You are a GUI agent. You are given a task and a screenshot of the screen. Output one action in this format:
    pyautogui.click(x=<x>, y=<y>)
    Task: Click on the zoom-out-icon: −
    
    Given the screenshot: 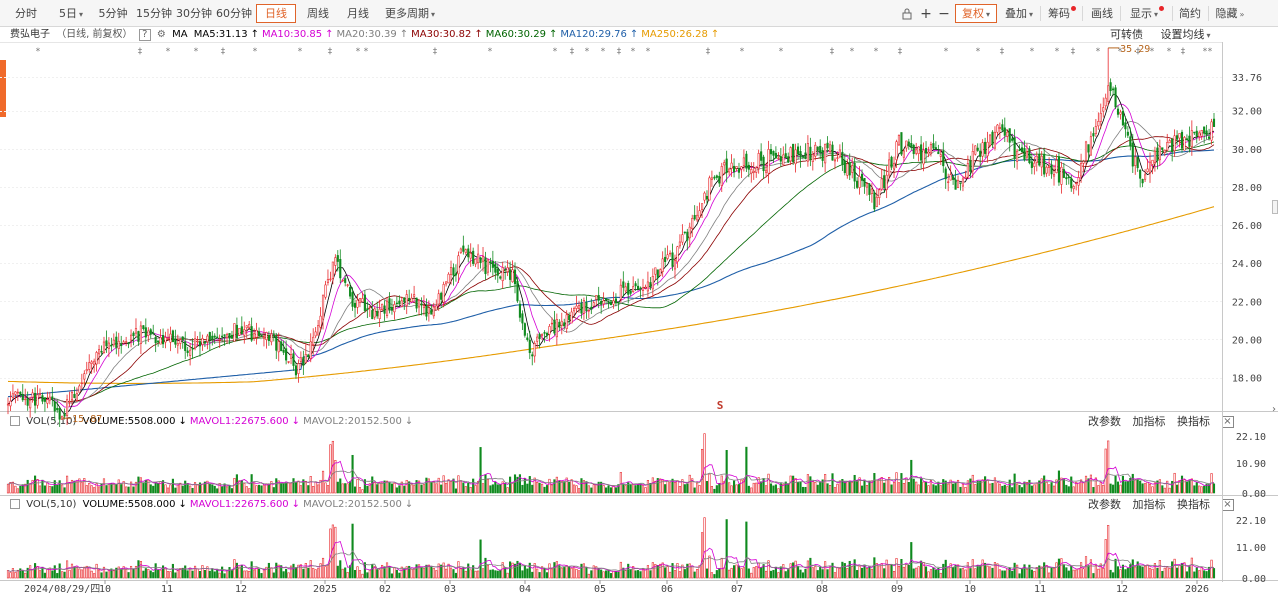 What is the action you would take?
    pyautogui.click(x=944, y=13)
    